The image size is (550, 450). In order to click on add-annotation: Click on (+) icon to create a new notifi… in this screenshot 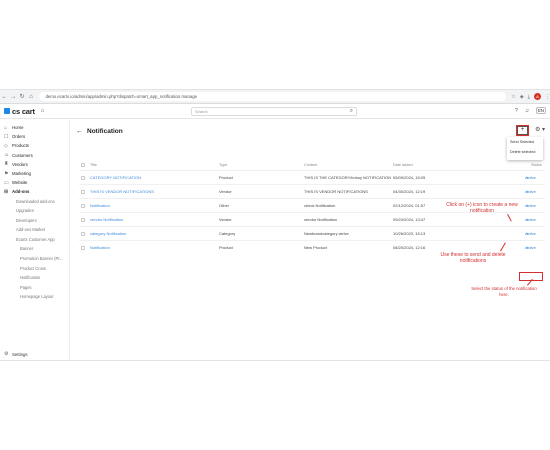, I will do `click(482, 208)`.